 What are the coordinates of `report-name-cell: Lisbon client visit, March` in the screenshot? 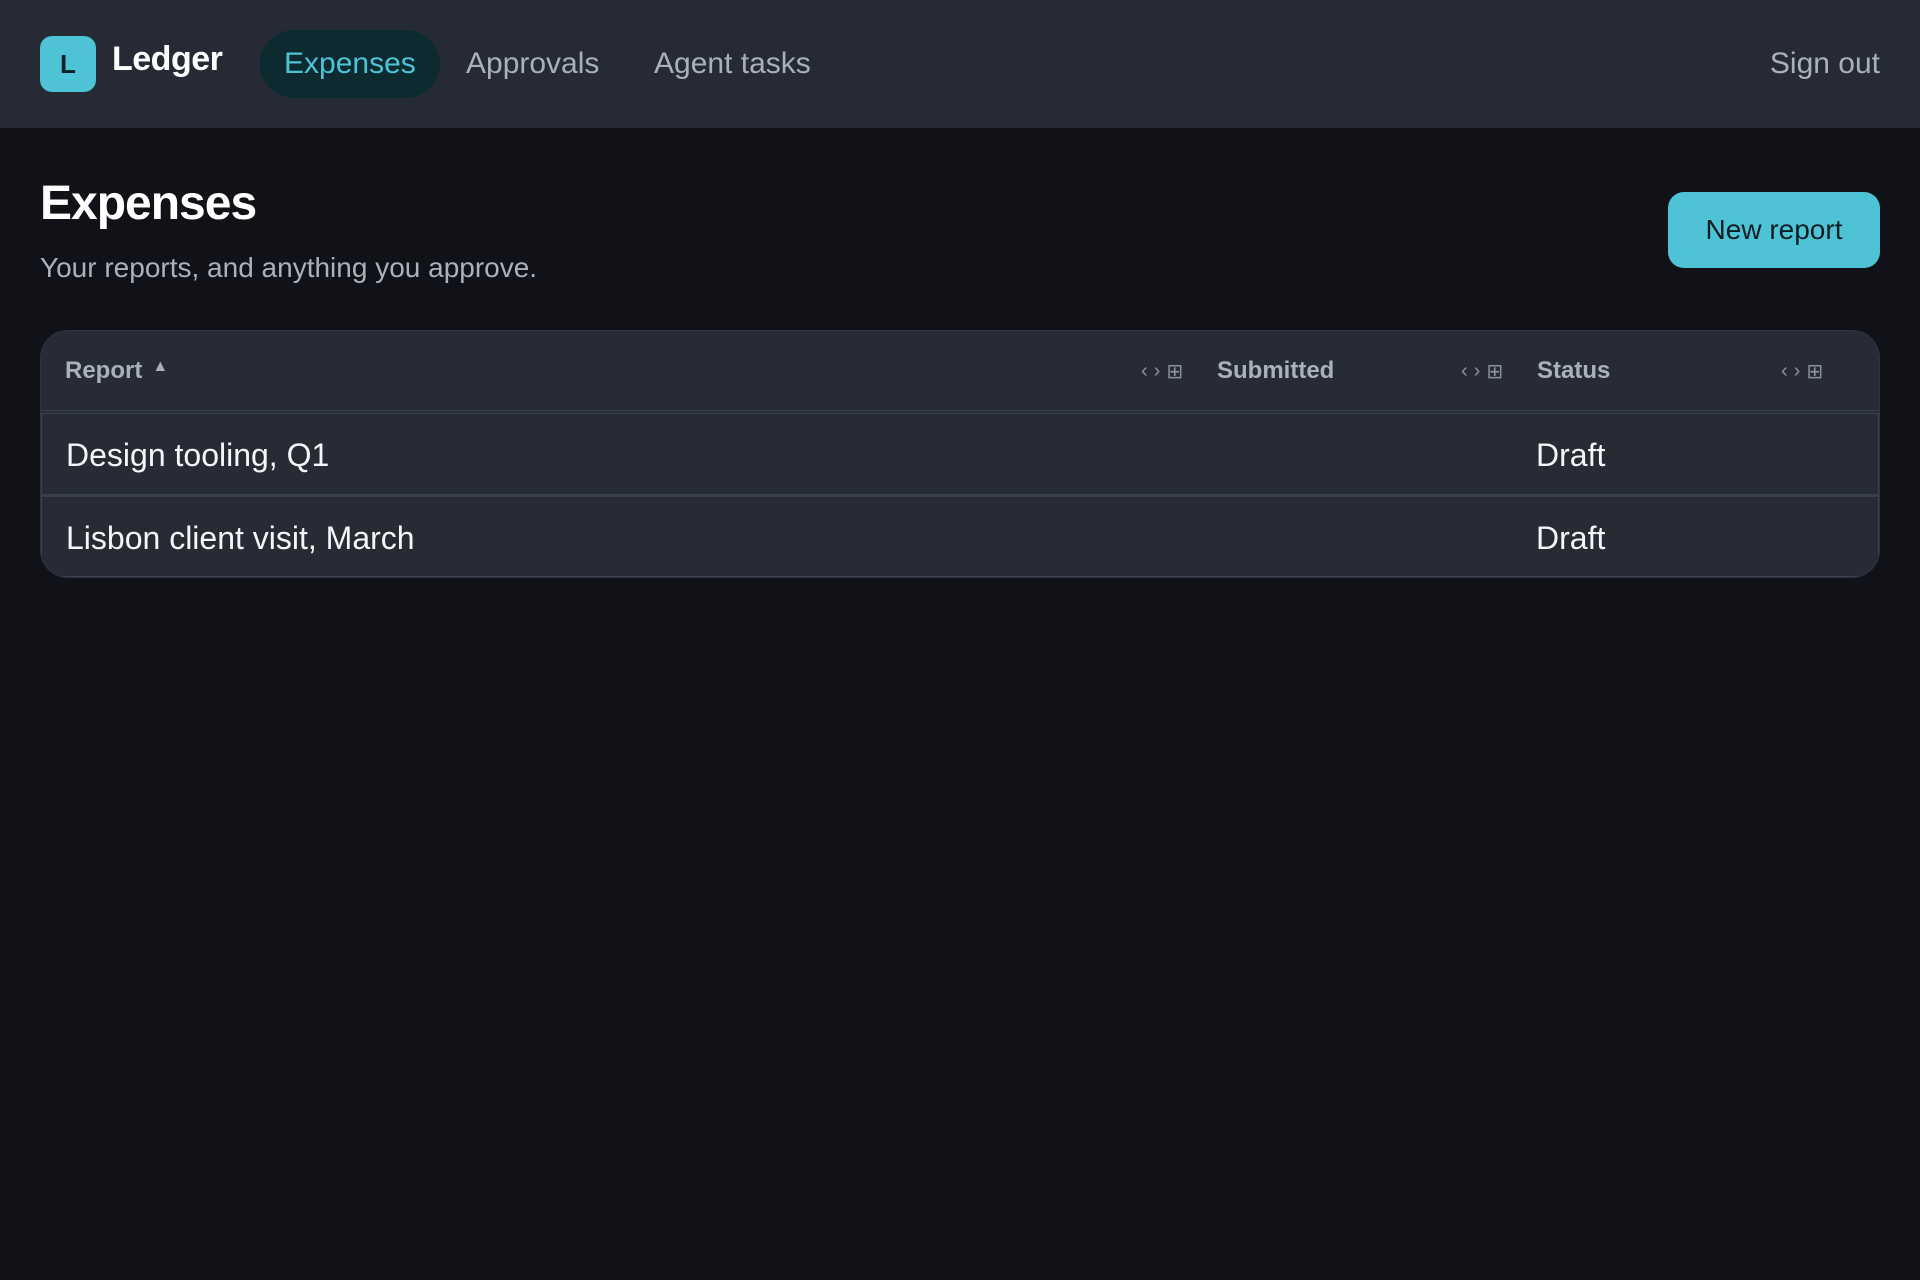 It's located at (240, 537).